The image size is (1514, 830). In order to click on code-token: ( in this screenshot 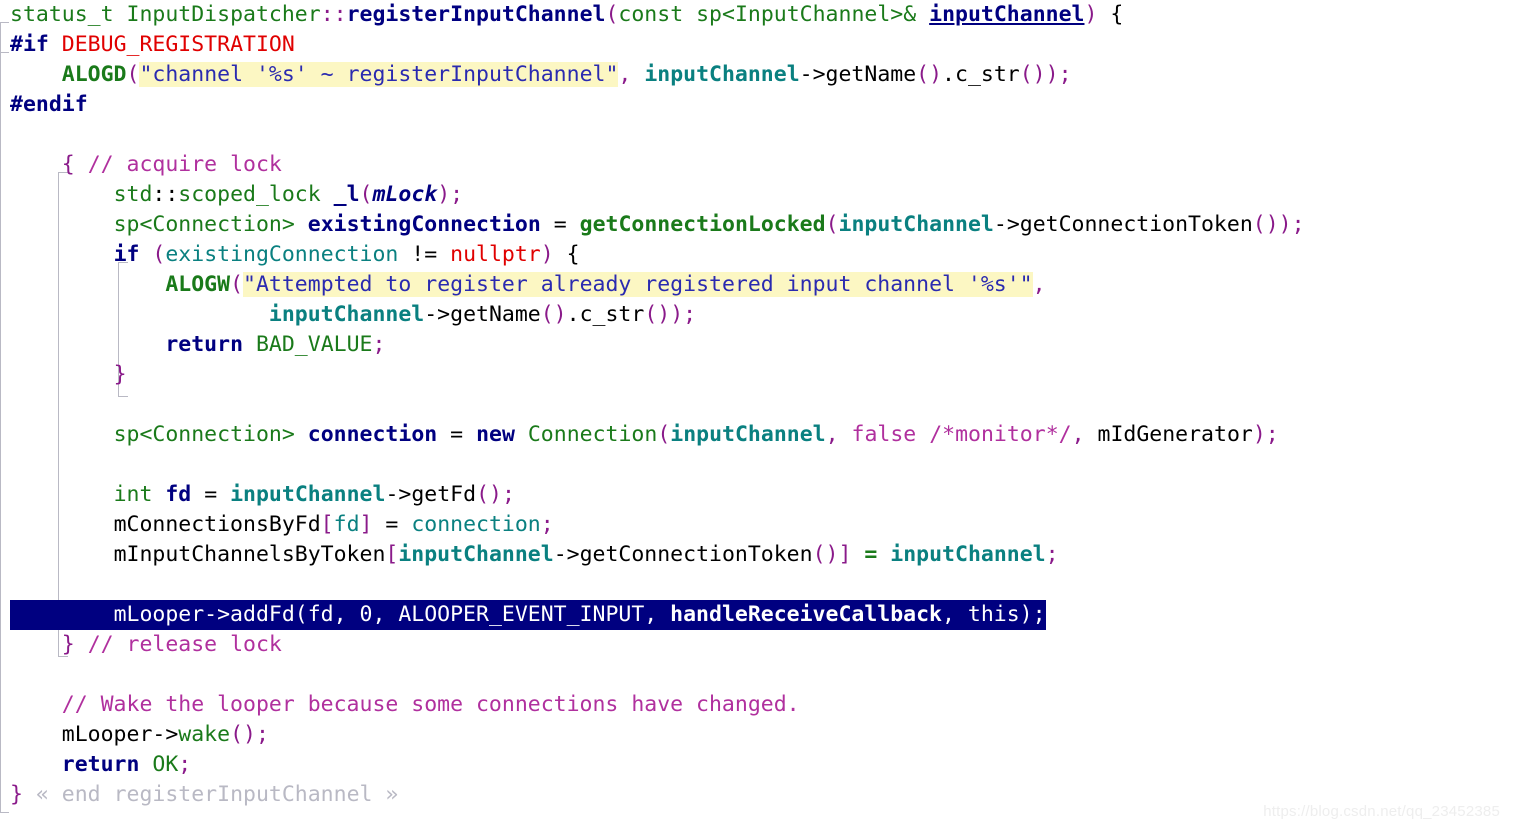, I will do `click(366, 194)`.